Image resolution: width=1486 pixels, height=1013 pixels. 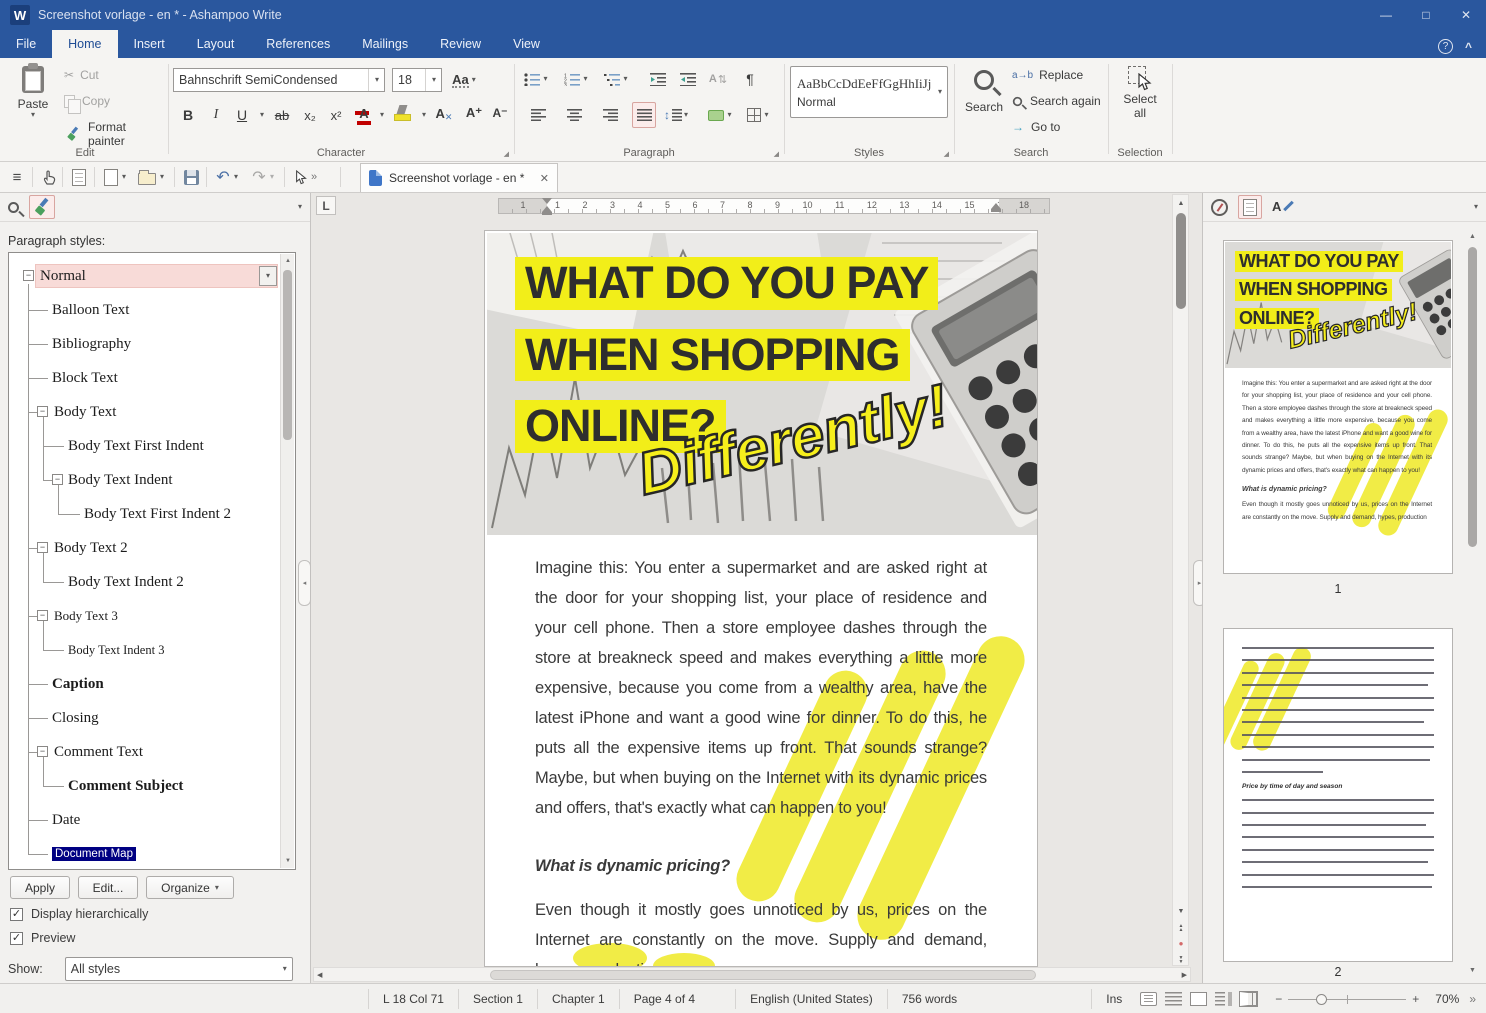 I want to click on thumbnails-menu-chevron-icon: ▾, so click(x=1476, y=207).